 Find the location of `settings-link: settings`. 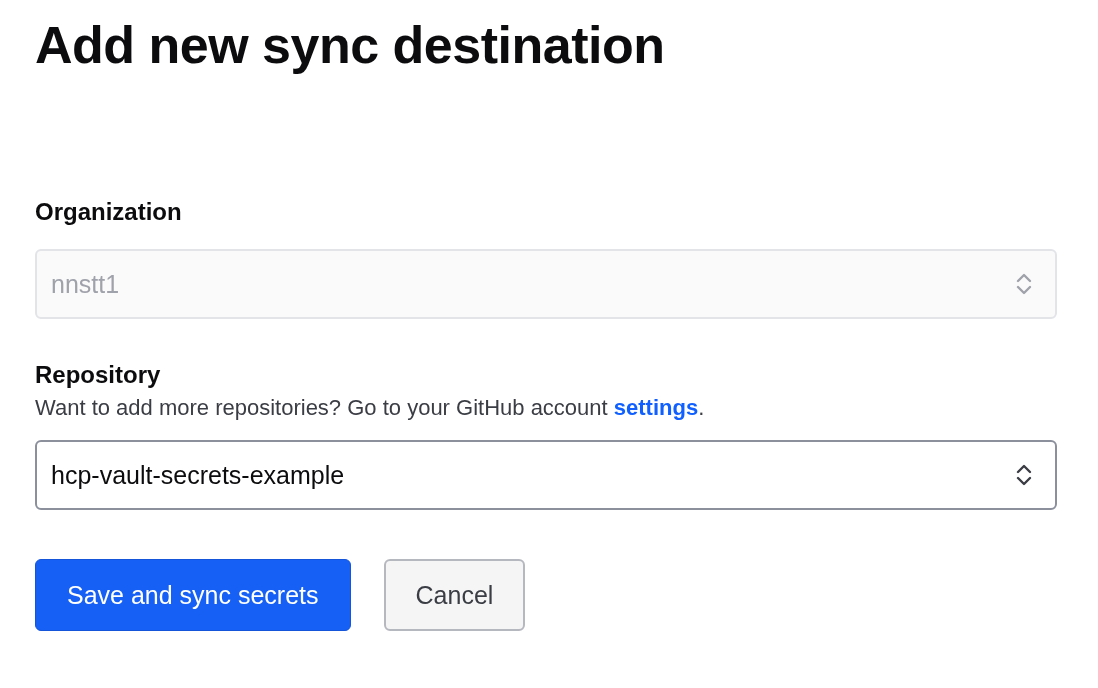

settings-link: settings is located at coordinates (656, 407).